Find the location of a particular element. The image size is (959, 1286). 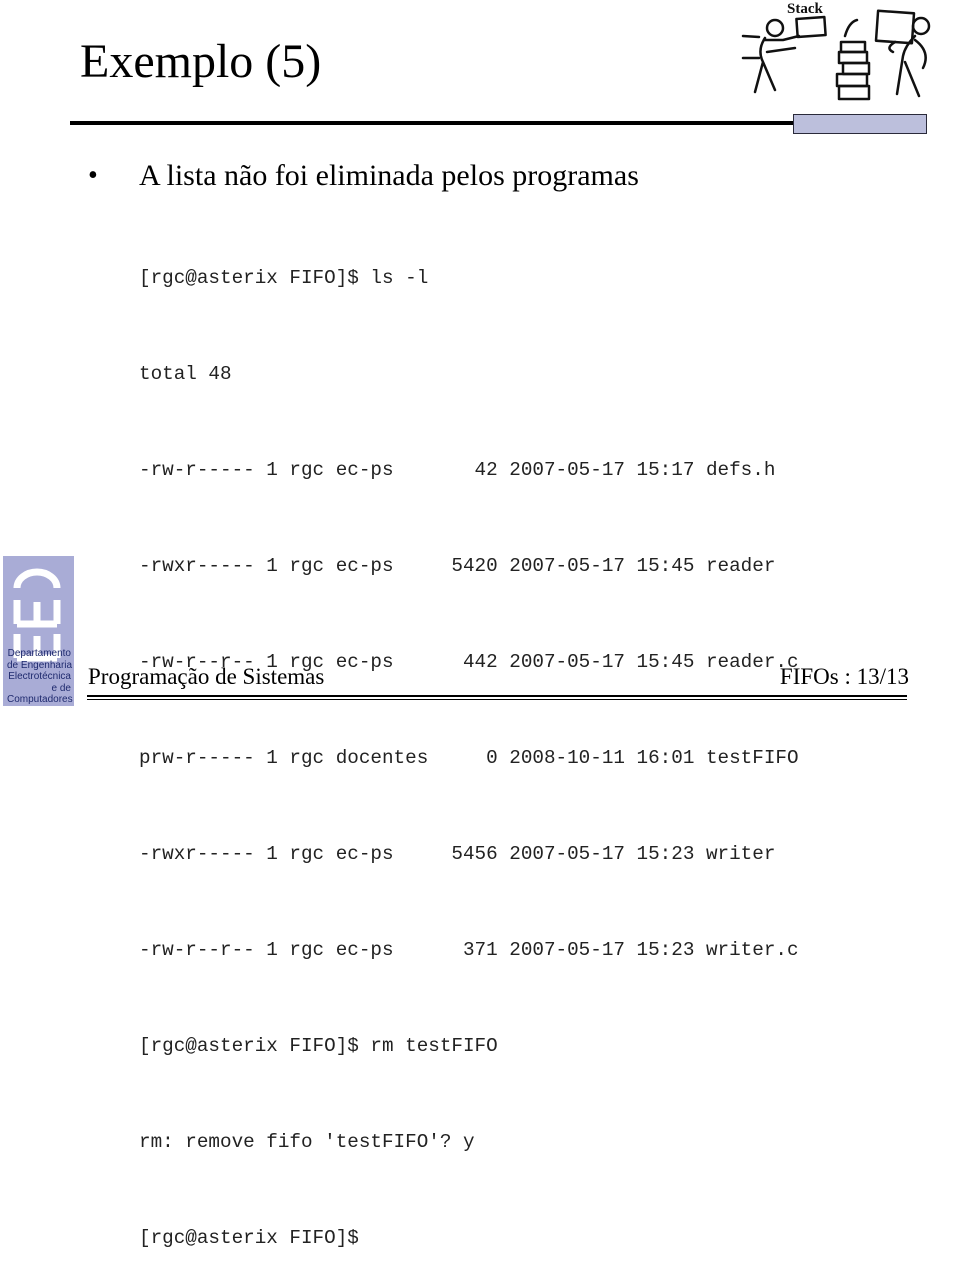

footer-course-title: Programação de Sistemas is located at coordinates (206, 676).